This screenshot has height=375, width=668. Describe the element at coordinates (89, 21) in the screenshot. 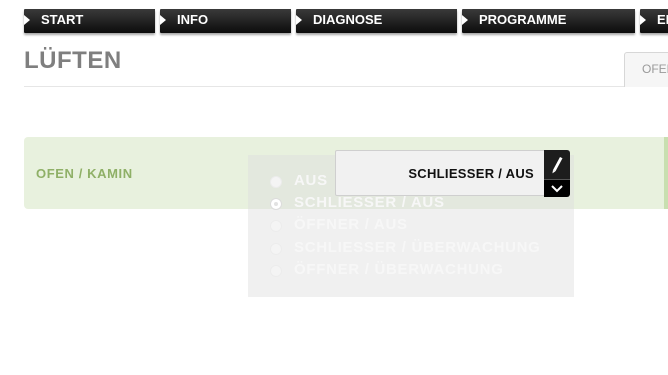

I see `nav-item-start: START` at that location.